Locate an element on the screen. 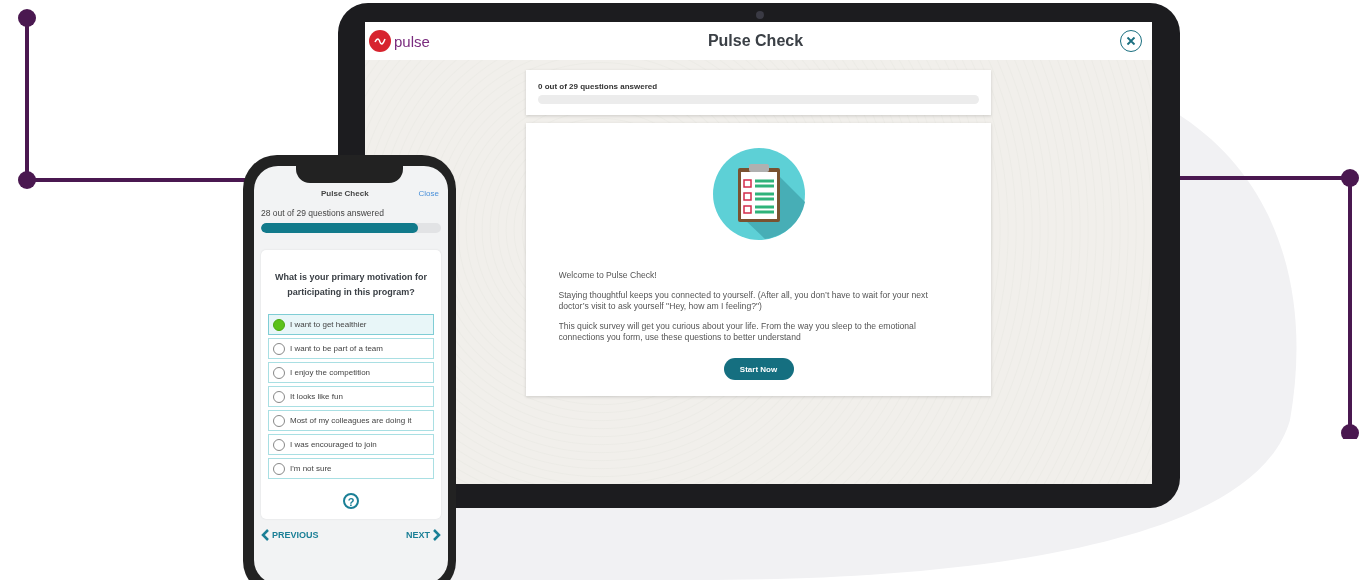 The image size is (1370, 580). previous-button: PREVIOUS is located at coordinates (290, 535).